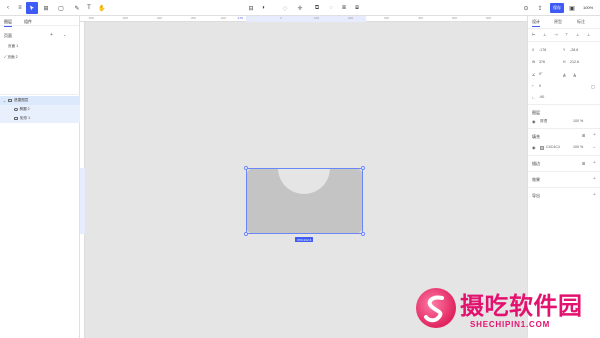 The width and height of the screenshot is (600, 338). I want to click on tab-components: 组件, so click(28, 22).